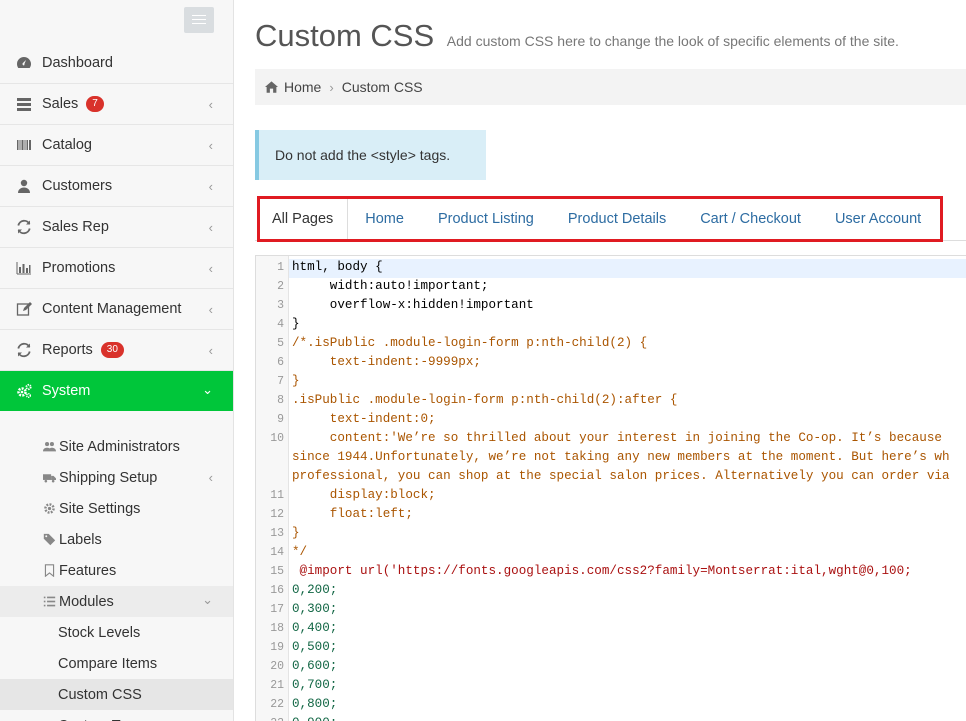  I want to click on code-line: text-indent:0;, so click(364, 419).